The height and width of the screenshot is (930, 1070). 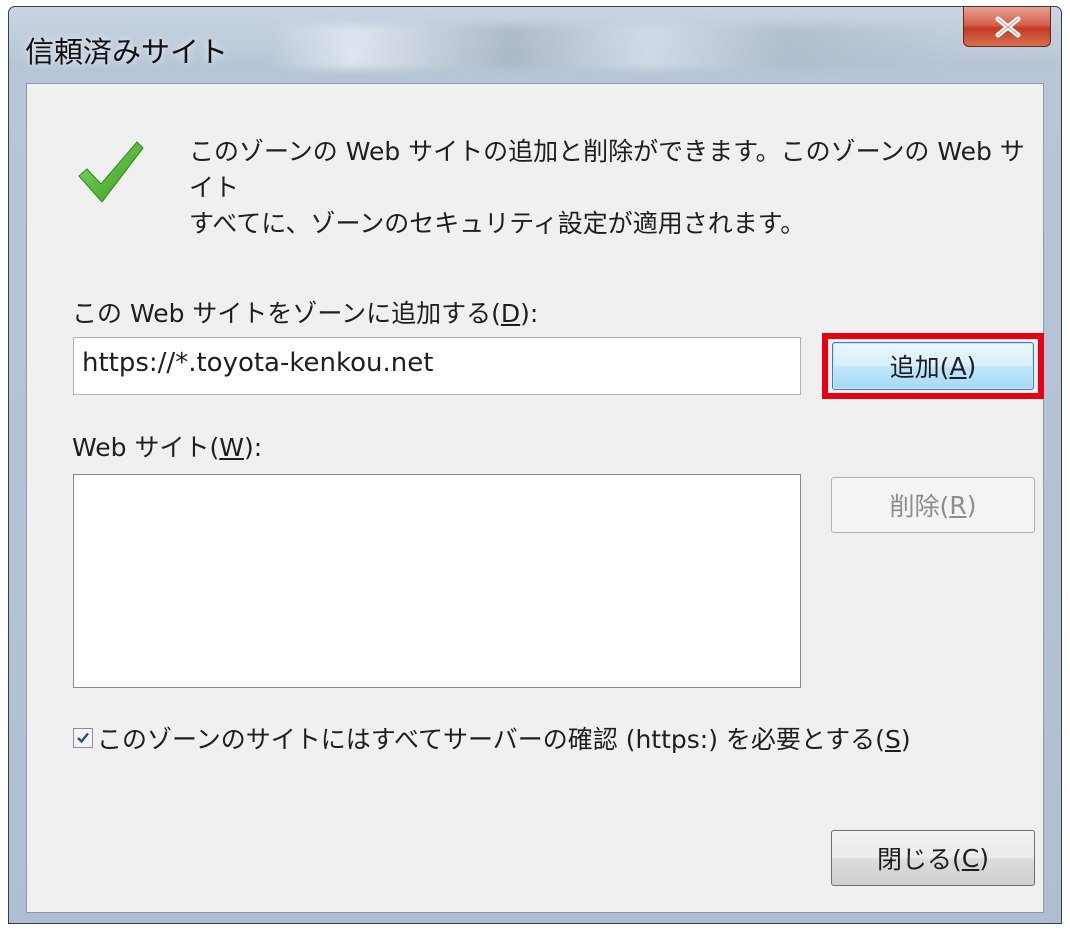 I want to click on require-https-checkbox, so click(x=83, y=738).